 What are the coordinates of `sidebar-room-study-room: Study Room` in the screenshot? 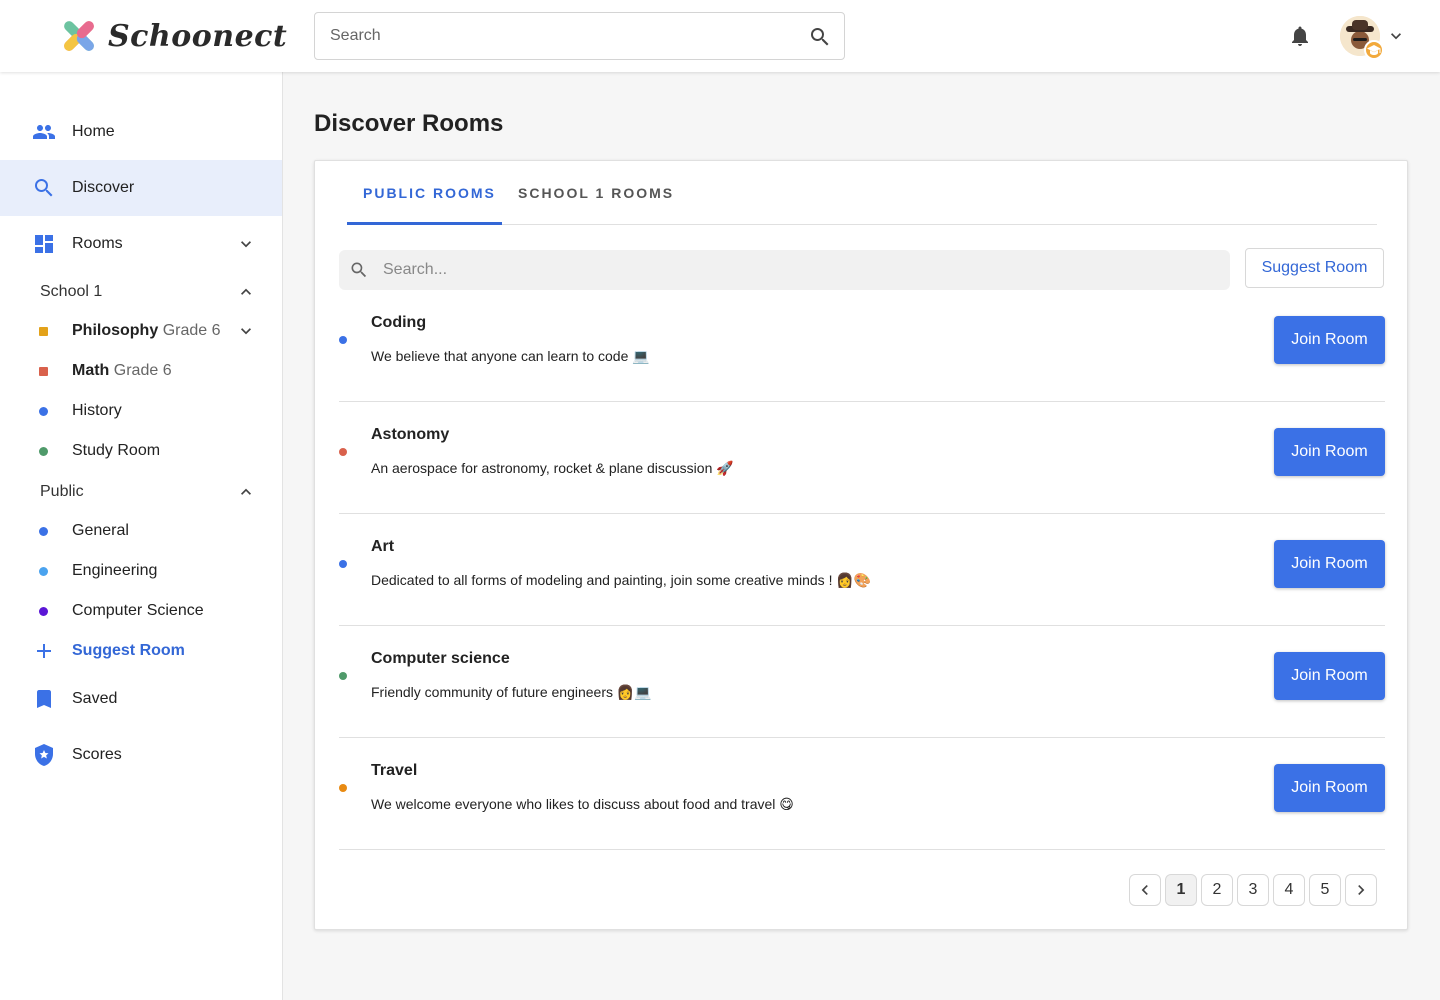 It's located at (141, 451).